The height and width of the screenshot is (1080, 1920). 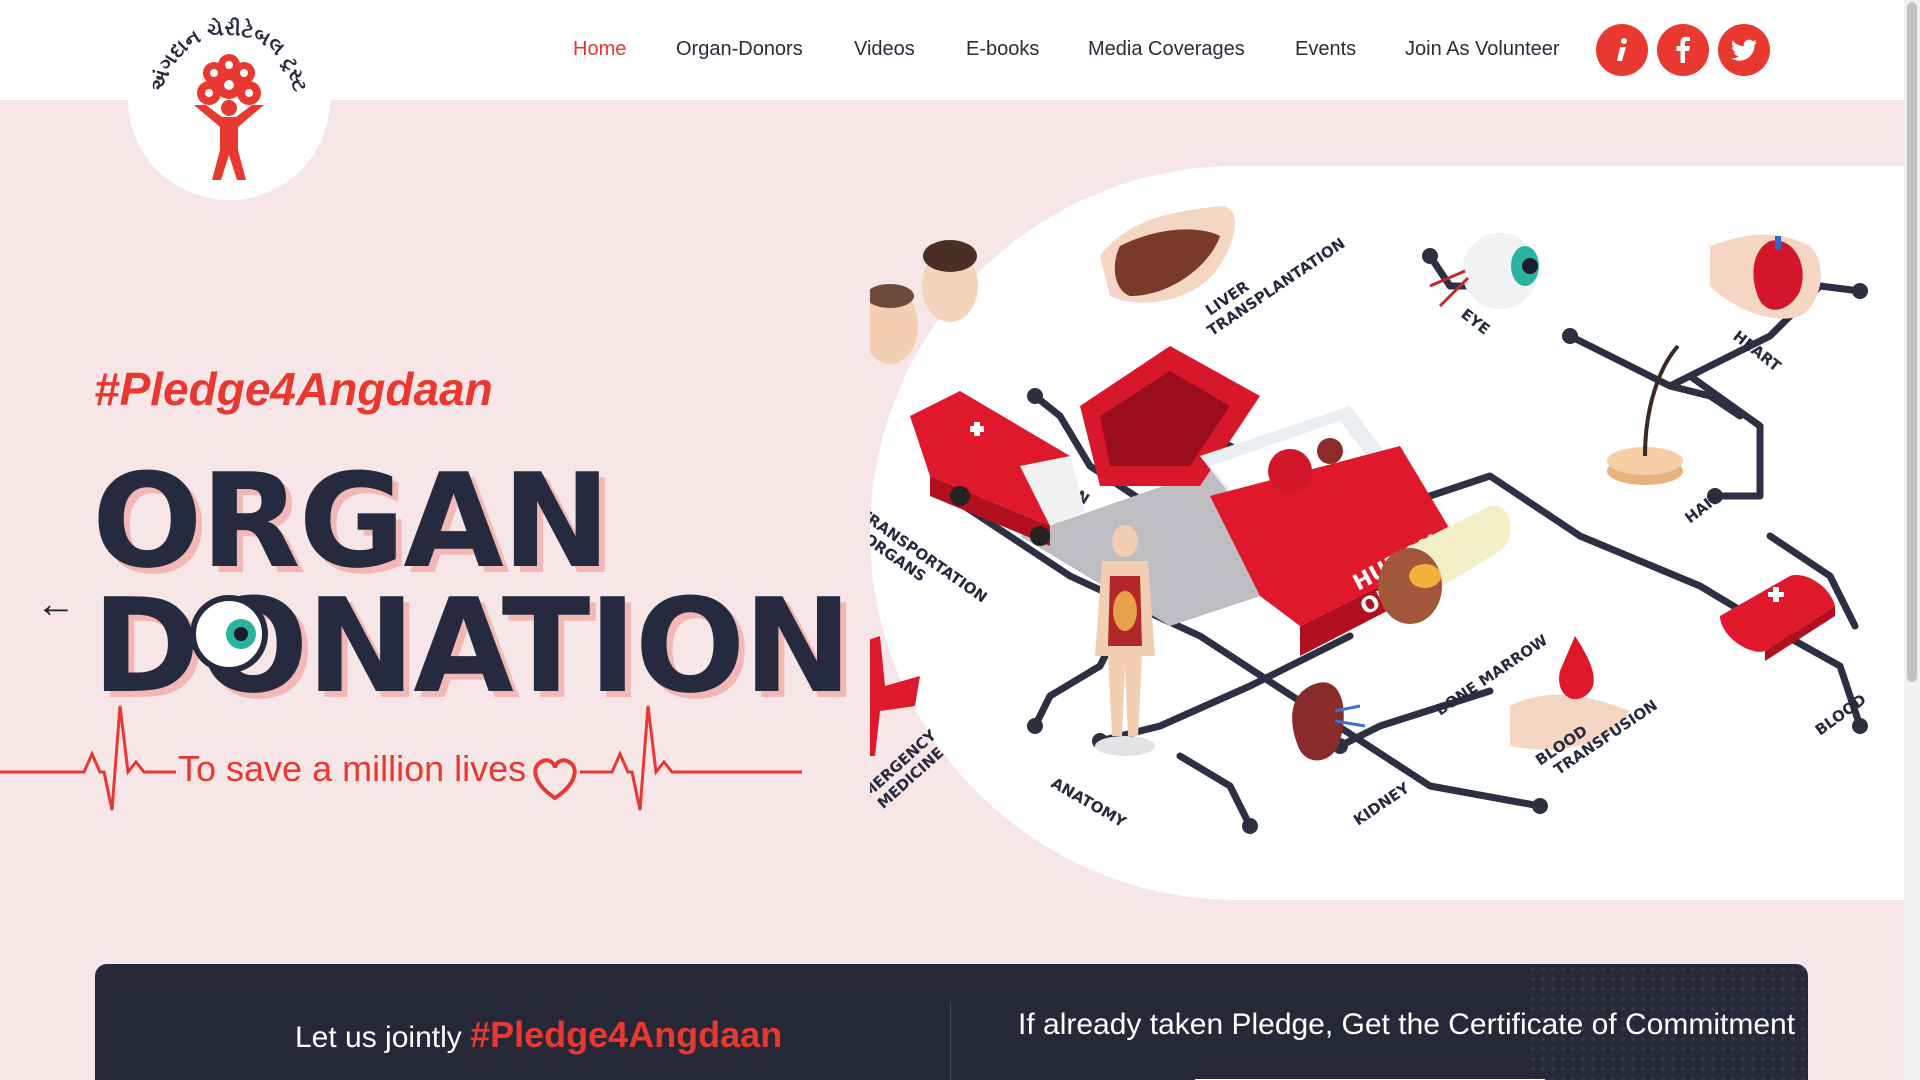 What do you see at coordinates (352, 768) in the screenshot?
I see `hero-tagline: To save a million lives` at bounding box center [352, 768].